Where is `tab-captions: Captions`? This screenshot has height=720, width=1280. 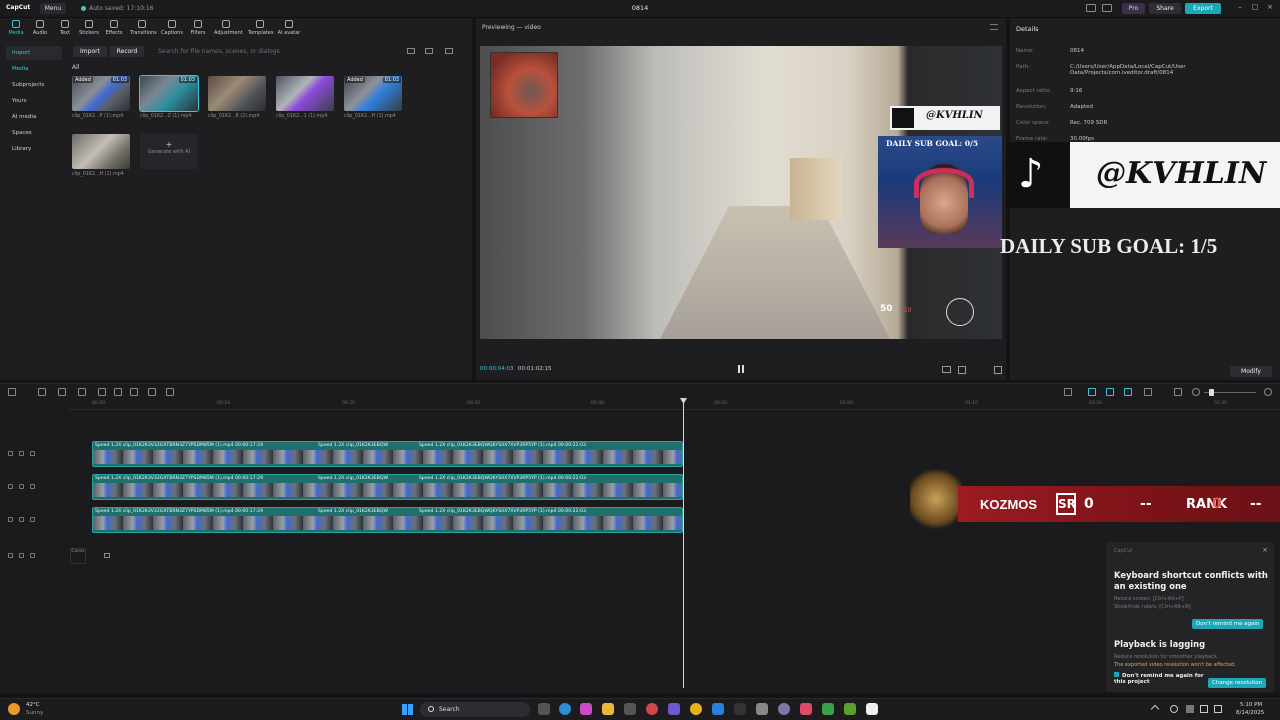 tab-captions: Captions is located at coordinates (172, 28).